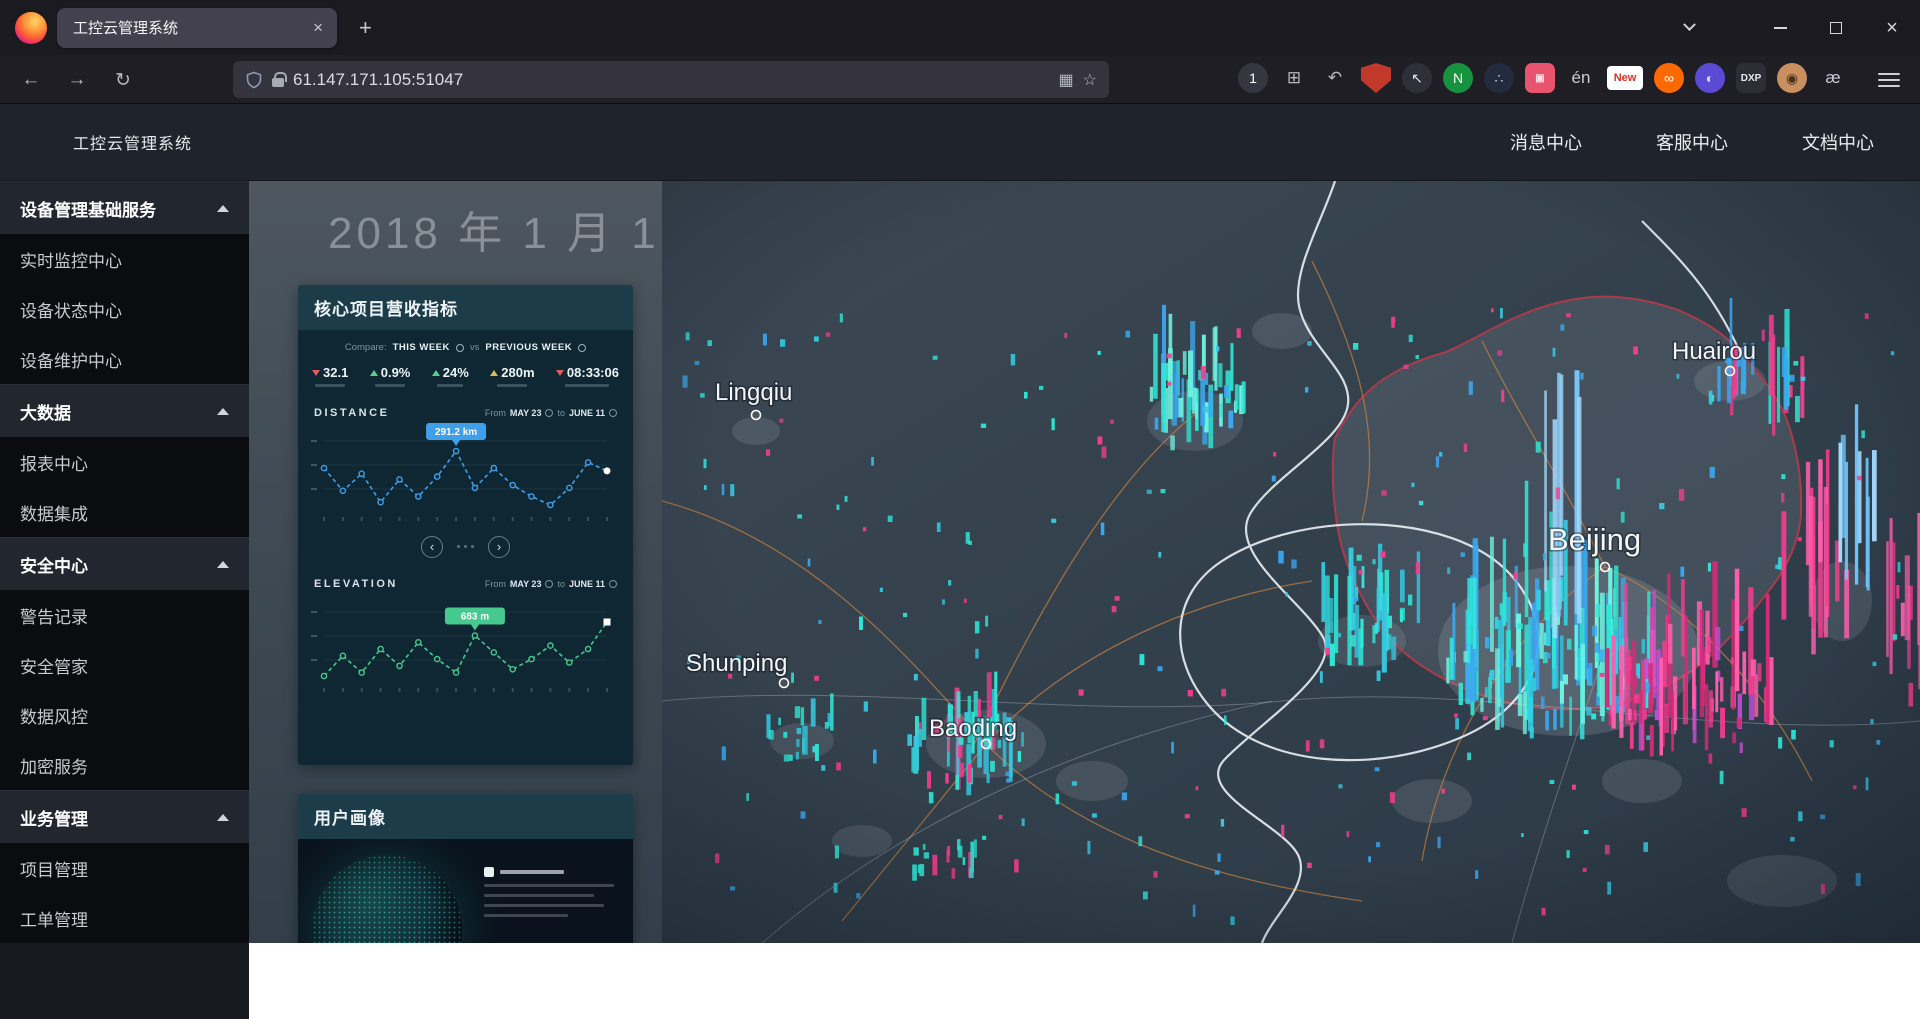 This screenshot has width=1920, height=1019. Describe the element at coordinates (1780, 27) in the screenshot. I see `window-minimize-button` at that location.